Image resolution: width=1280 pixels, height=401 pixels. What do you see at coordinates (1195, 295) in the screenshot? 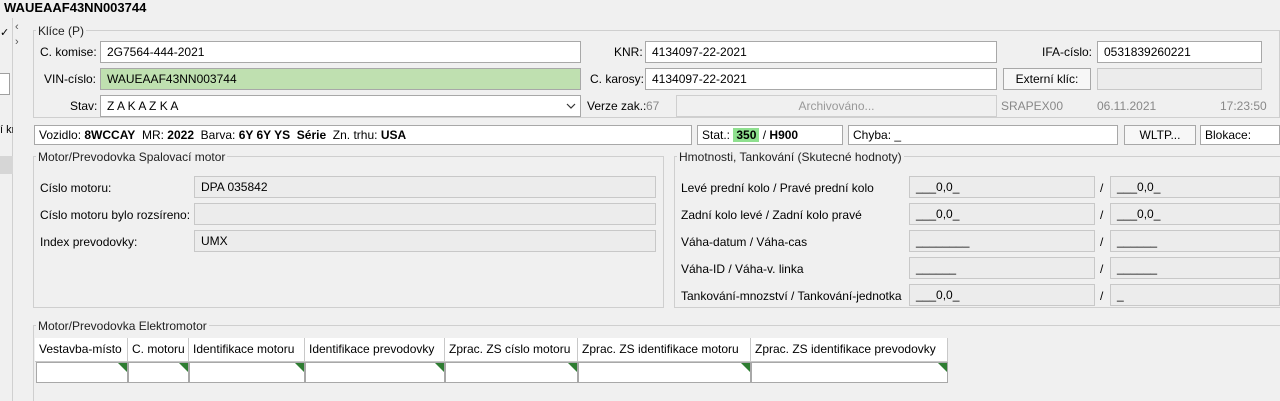
I see `hmot-value-5b: _` at bounding box center [1195, 295].